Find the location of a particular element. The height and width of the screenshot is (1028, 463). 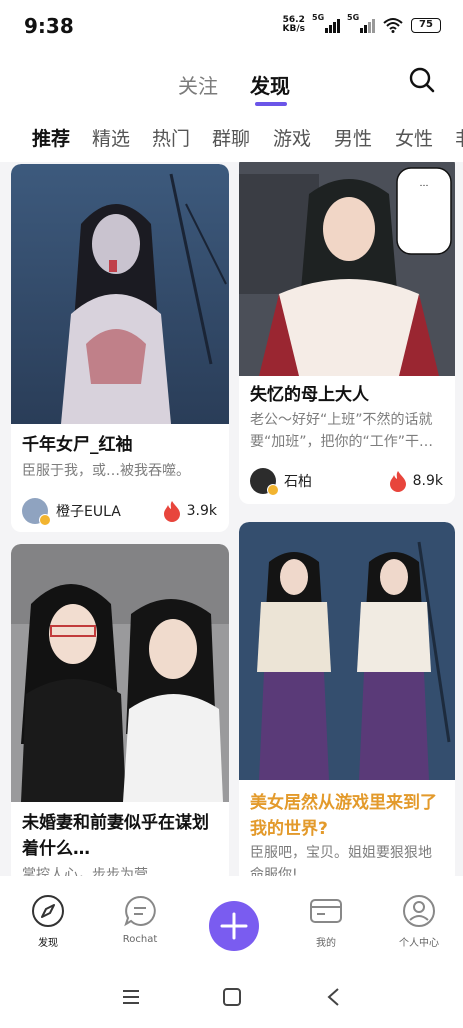

nav-rochat: Rochat is located at coordinates (140, 919).